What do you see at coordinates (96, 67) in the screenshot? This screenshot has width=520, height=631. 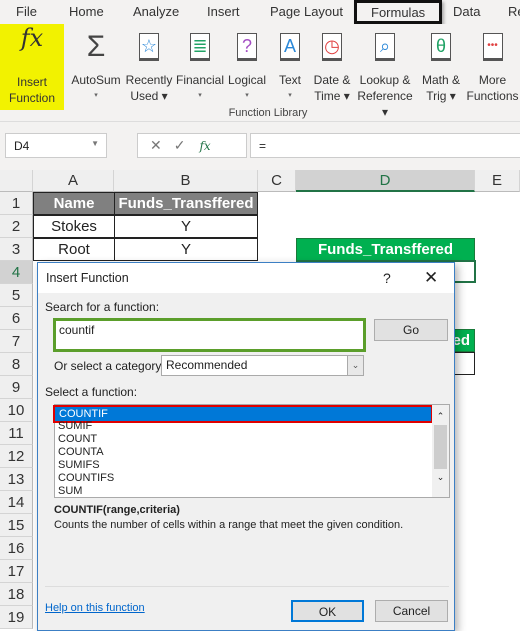 I see `autosum-button: Σ AutoSum ▾` at bounding box center [96, 67].